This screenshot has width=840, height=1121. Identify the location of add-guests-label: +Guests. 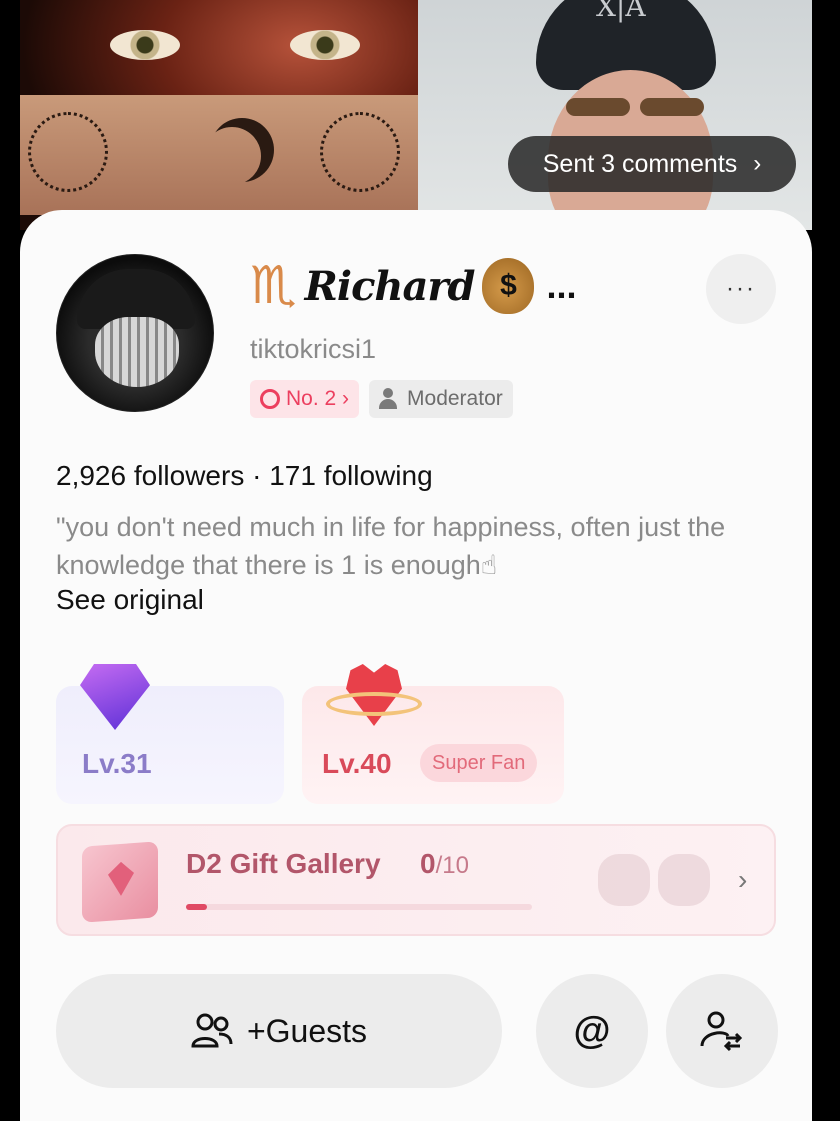
(307, 1030).